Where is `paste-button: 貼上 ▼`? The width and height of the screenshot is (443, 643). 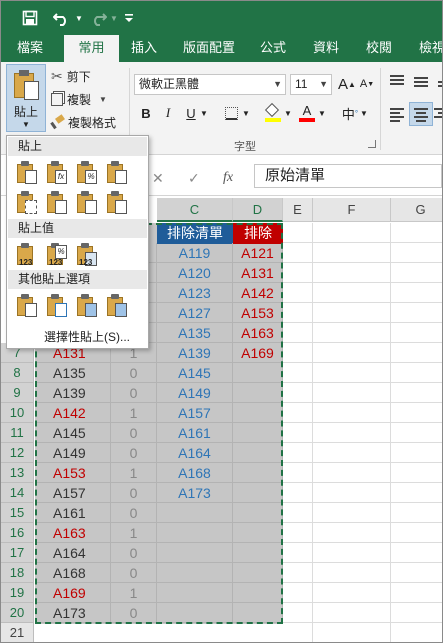
paste-button: 貼上 ▼ is located at coordinates (26, 98).